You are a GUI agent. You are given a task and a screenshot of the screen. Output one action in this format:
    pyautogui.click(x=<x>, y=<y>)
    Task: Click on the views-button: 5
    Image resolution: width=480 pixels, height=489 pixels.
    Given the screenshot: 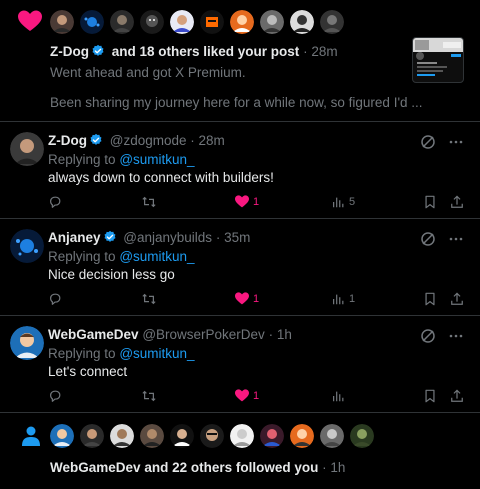 What is the action you would take?
    pyautogui.click(x=343, y=202)
    